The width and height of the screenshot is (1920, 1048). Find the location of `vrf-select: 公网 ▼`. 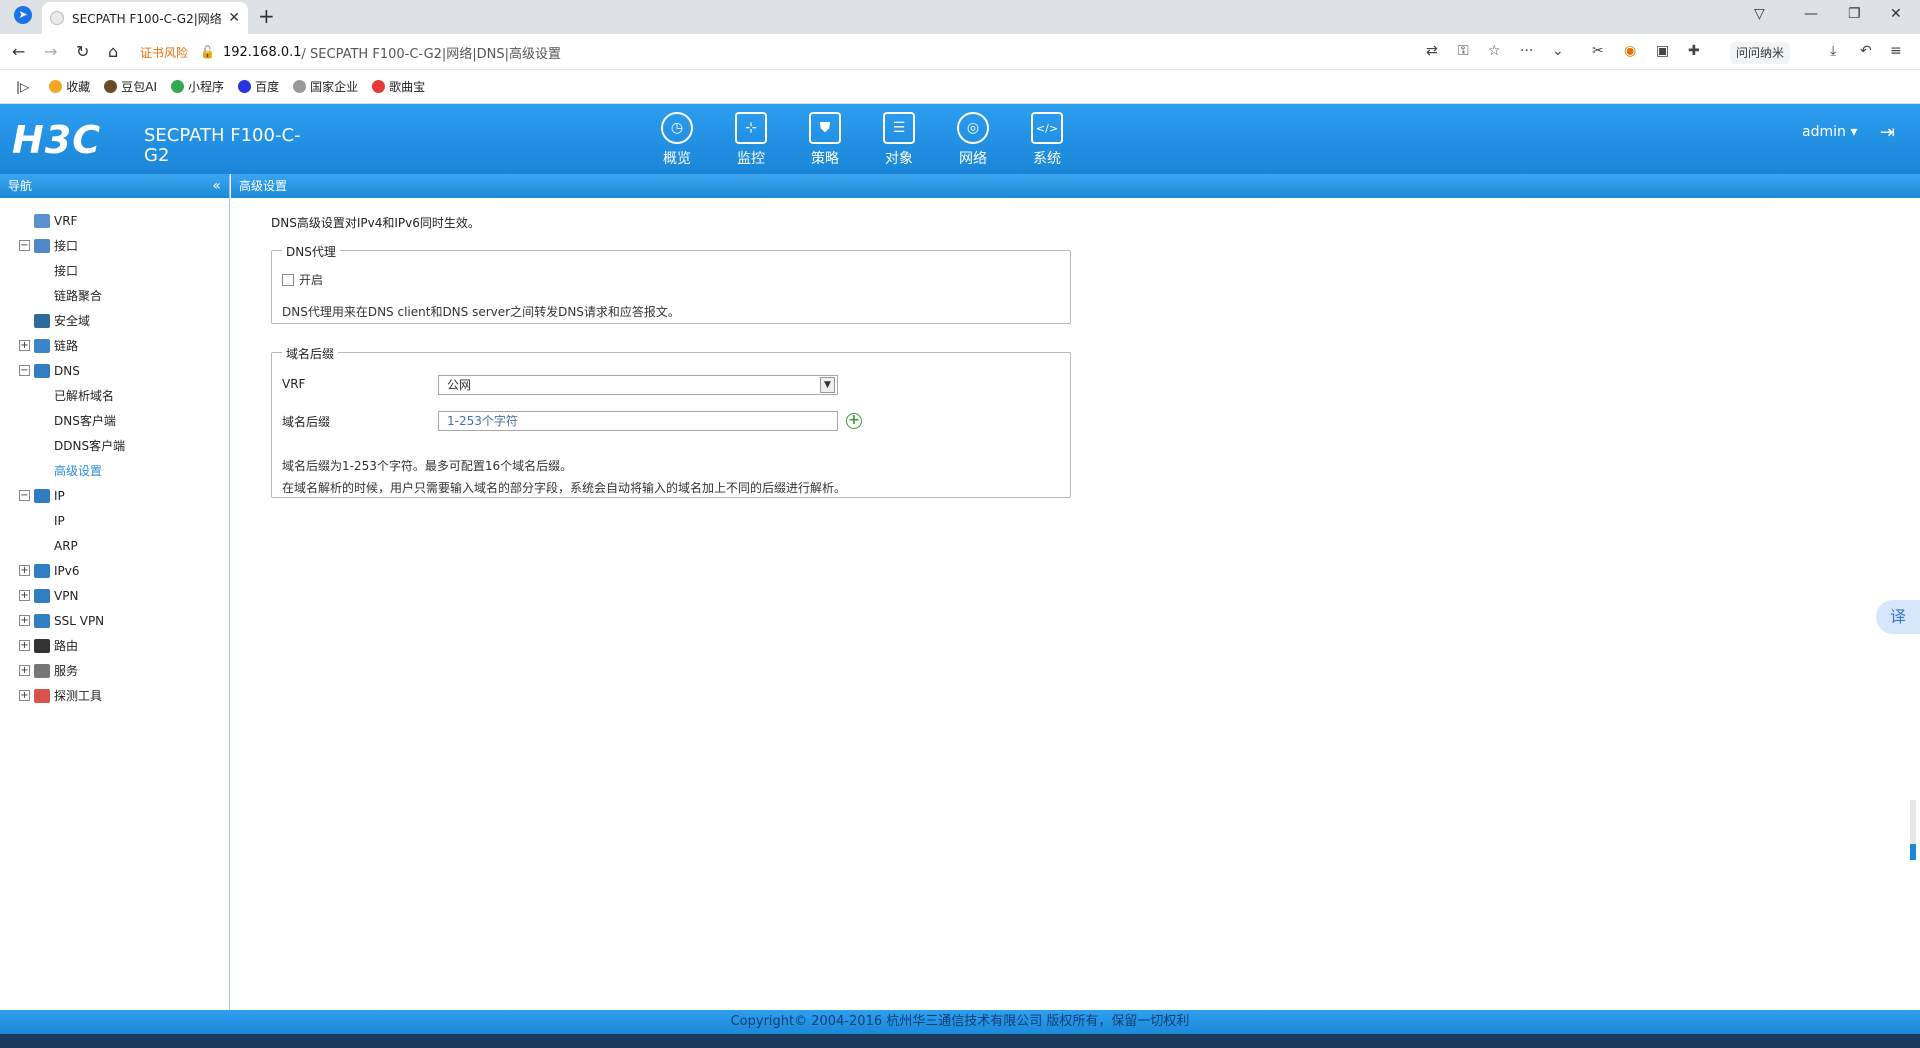

vrf-select: 公网 ▼ is located at coordinates (638, 385).